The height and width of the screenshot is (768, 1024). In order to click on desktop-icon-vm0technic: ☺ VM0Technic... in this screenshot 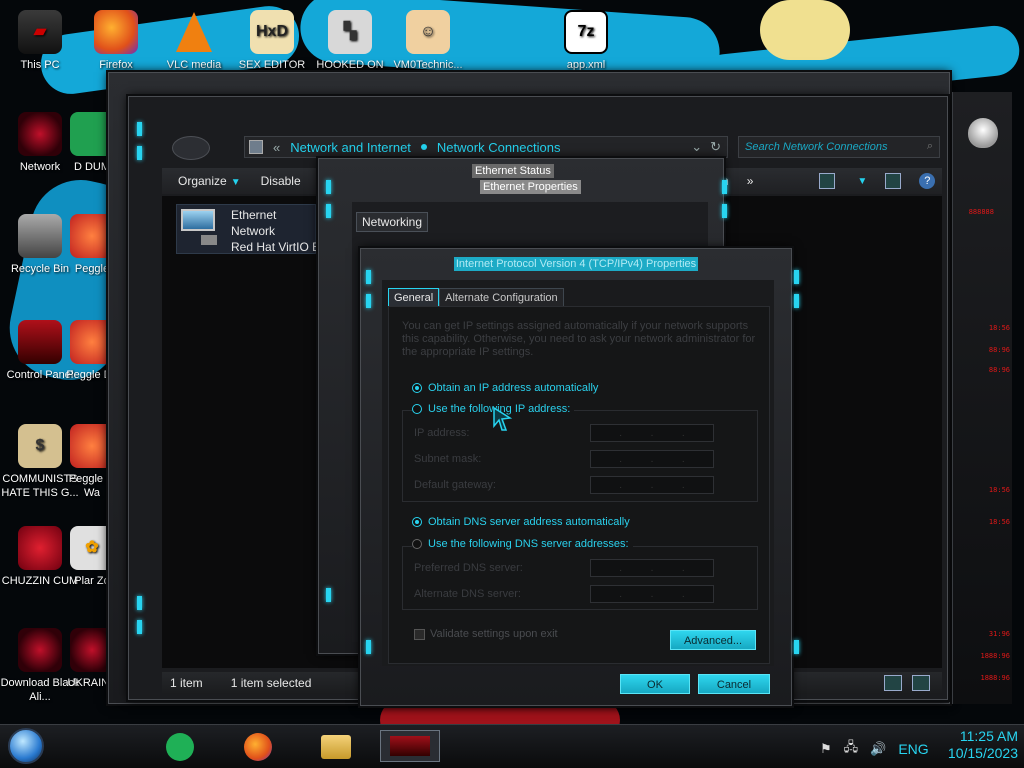, I will do `click(428, 41)`.